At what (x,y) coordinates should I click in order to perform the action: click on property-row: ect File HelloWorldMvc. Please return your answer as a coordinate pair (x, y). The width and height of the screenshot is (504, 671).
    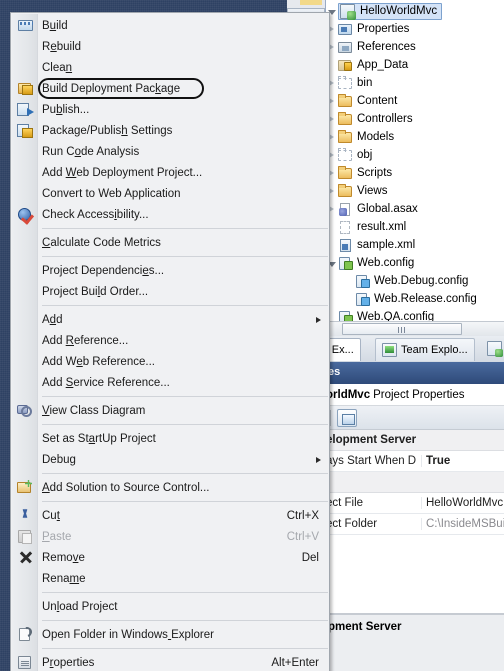
    Looking at the image, I should click on (415, 503).